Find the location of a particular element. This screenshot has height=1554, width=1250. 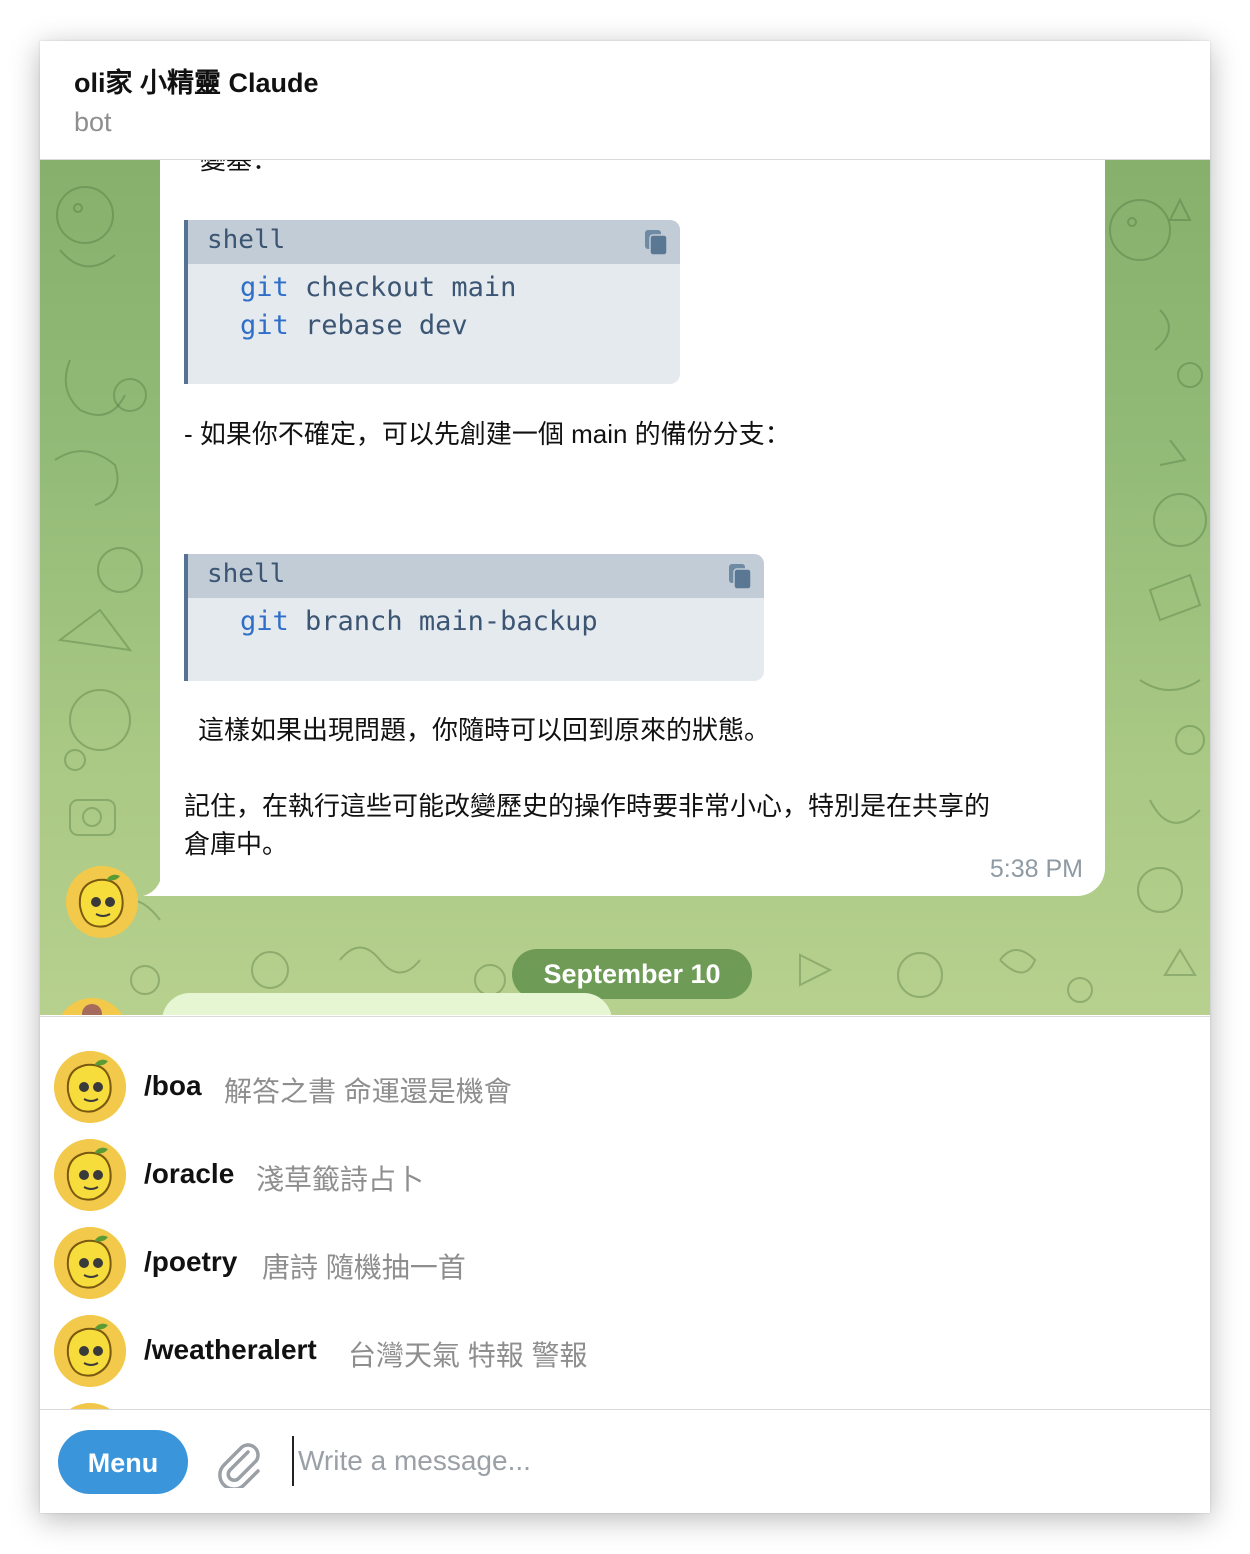

paperclip-icon is located at coordinates (238, 1462).